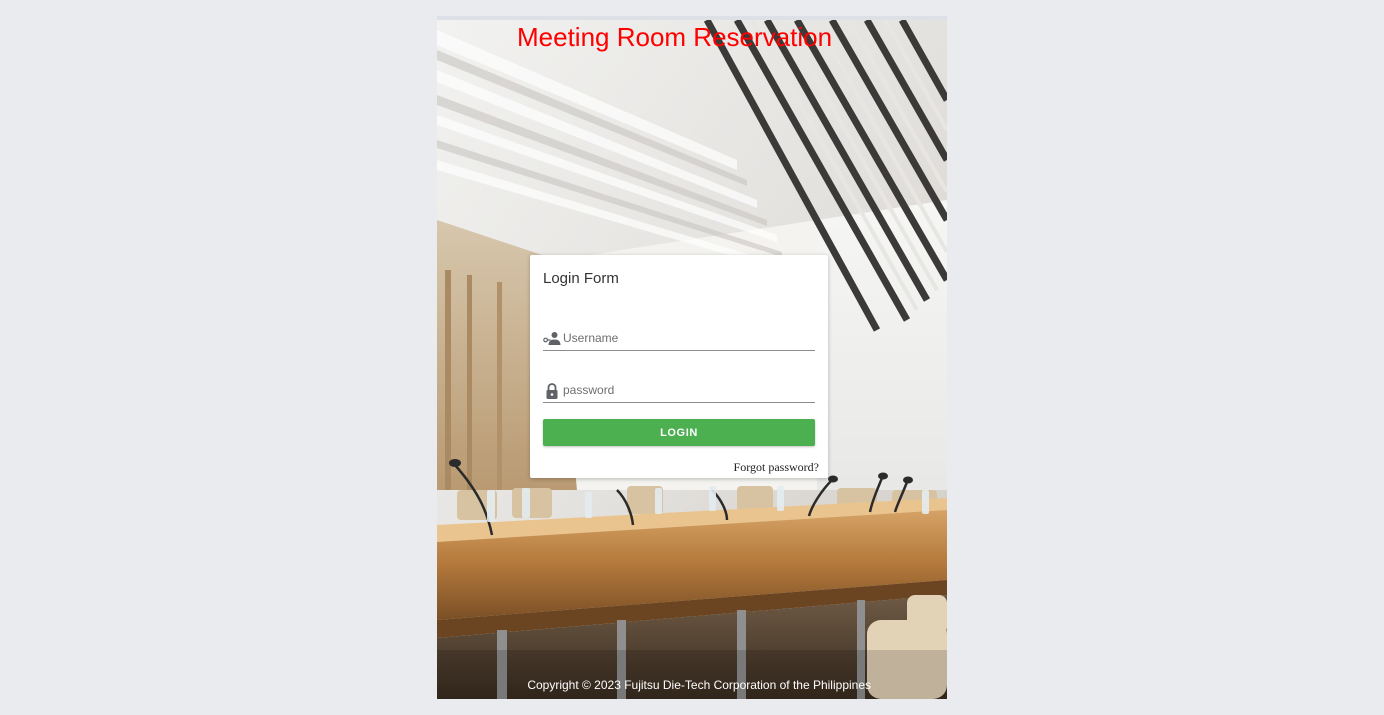 The width and height of the screenshot is (1384, 715). What do you see at coordinates (552, 339) in the screenshot?
I see `user-key-icon` at bounding box center [552, 339].